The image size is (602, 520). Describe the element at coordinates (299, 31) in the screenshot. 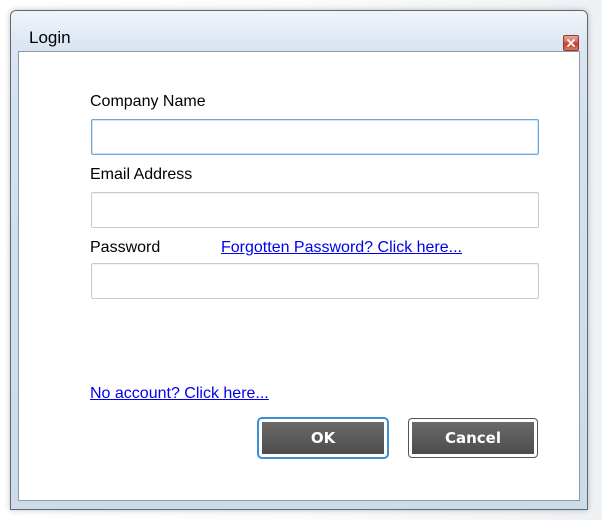

I see `title-bar: Login` at that location.